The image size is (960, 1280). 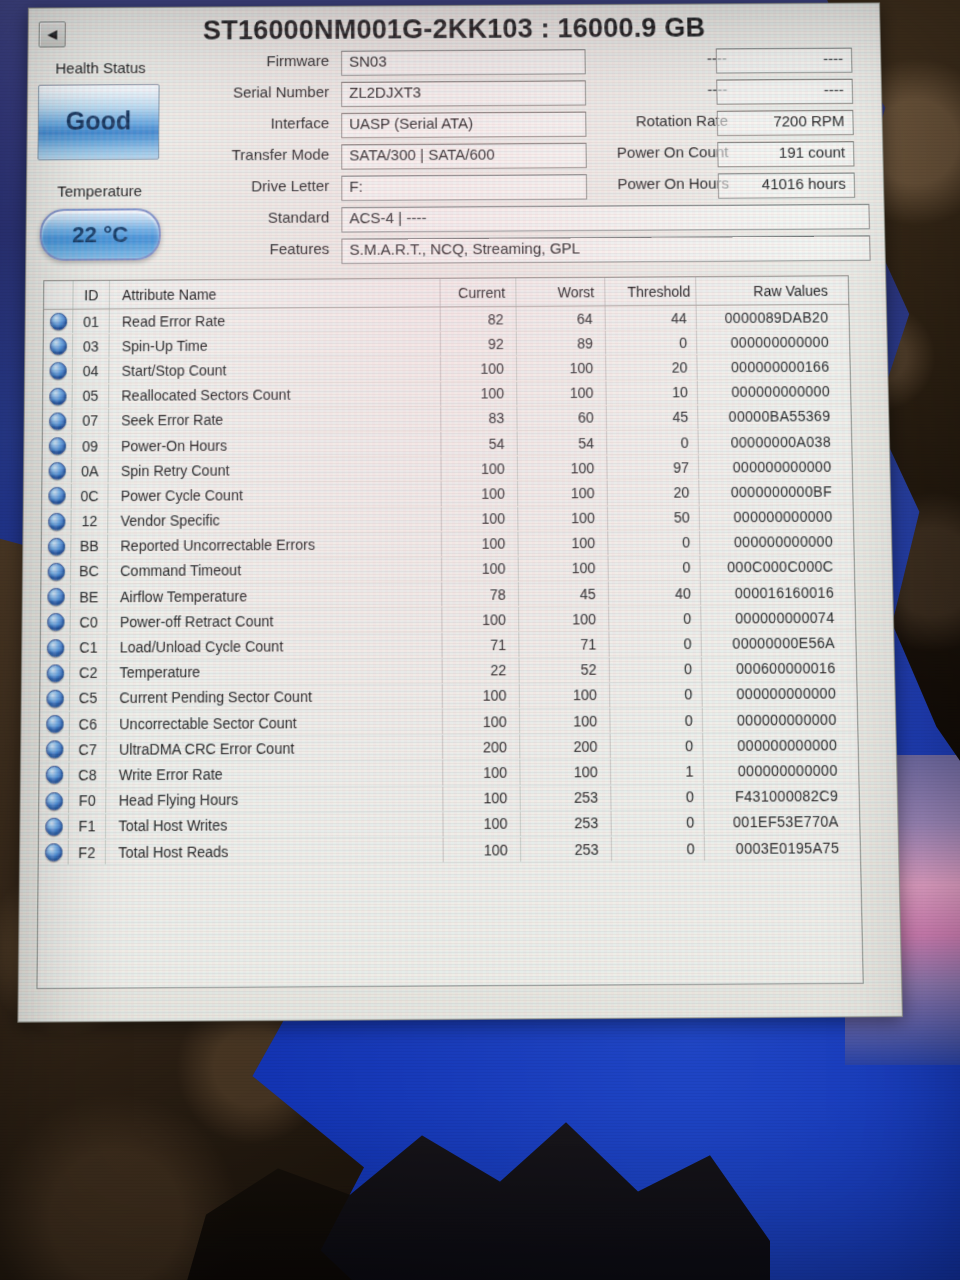 What do you see at coordinates (87, 852) in the screenshot?
I see `attr-id: F2` at bounding box center [87, 852].